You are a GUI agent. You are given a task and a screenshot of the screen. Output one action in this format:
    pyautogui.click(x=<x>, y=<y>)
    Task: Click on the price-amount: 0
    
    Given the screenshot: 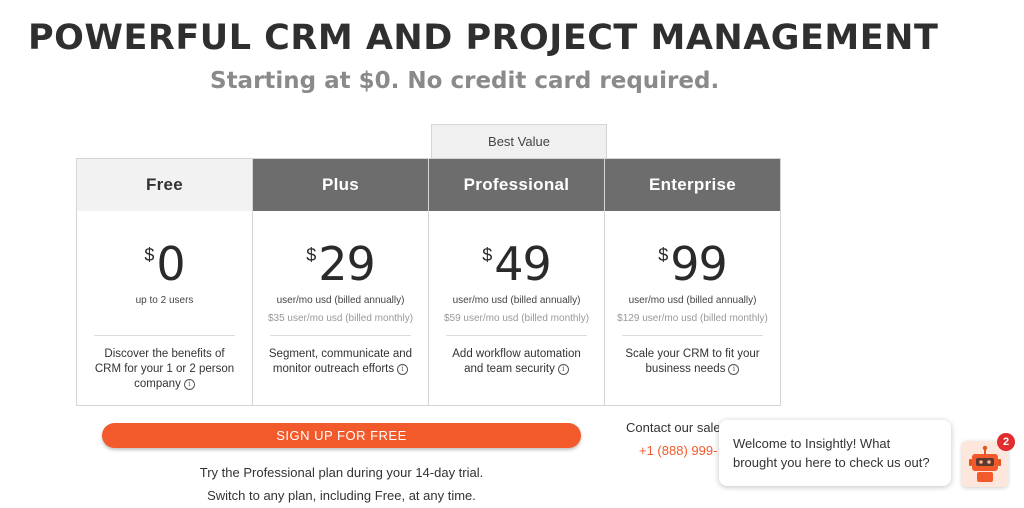 What is the action you would take?
    pyautogui.click(x=170, y=264)
    